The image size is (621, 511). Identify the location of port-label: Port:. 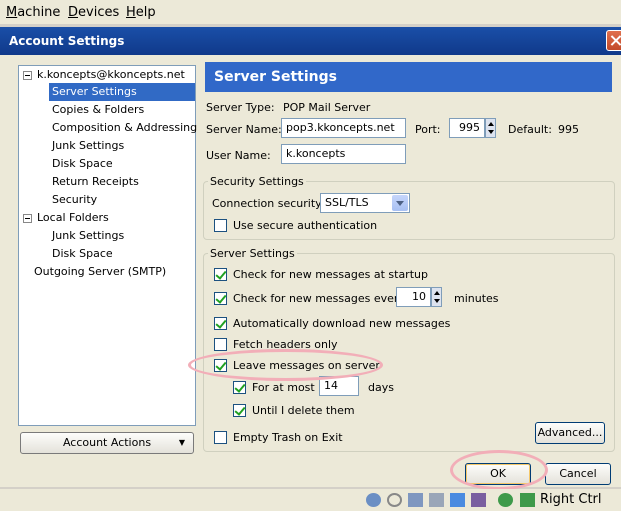
(428, 129).